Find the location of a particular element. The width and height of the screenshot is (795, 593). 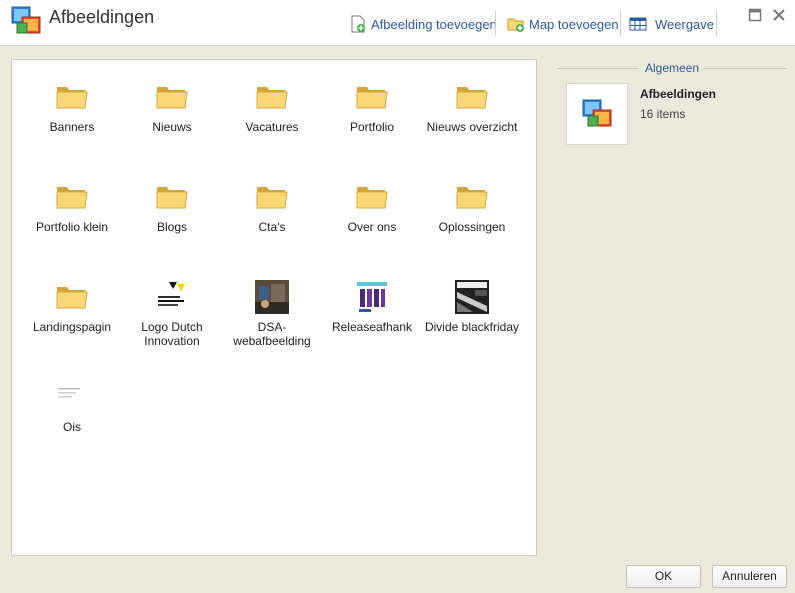

close-icon is located at coordinates (779, 15).